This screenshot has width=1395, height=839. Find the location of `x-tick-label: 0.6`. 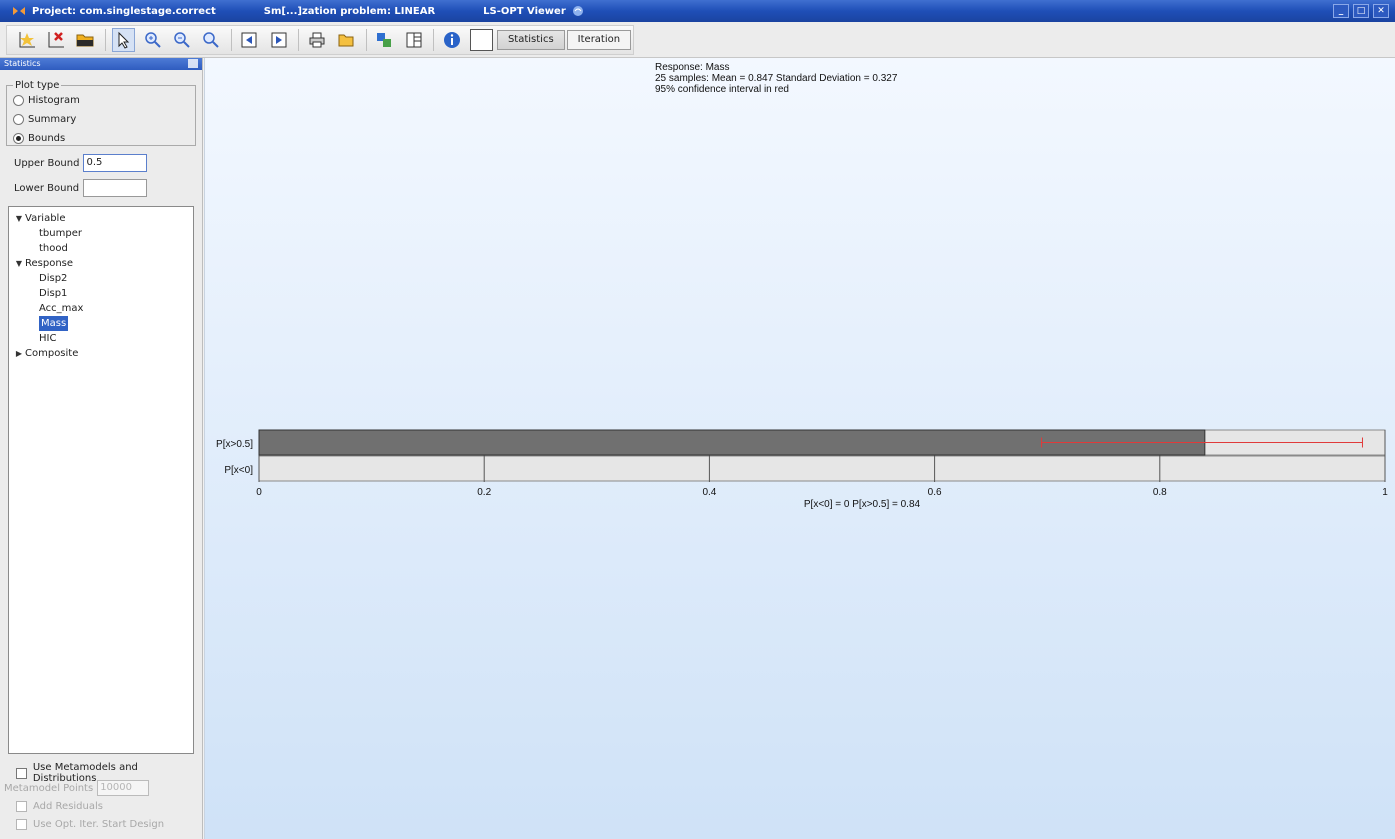

x-tick-label: 0.6 is located at coordinates (935, 492).